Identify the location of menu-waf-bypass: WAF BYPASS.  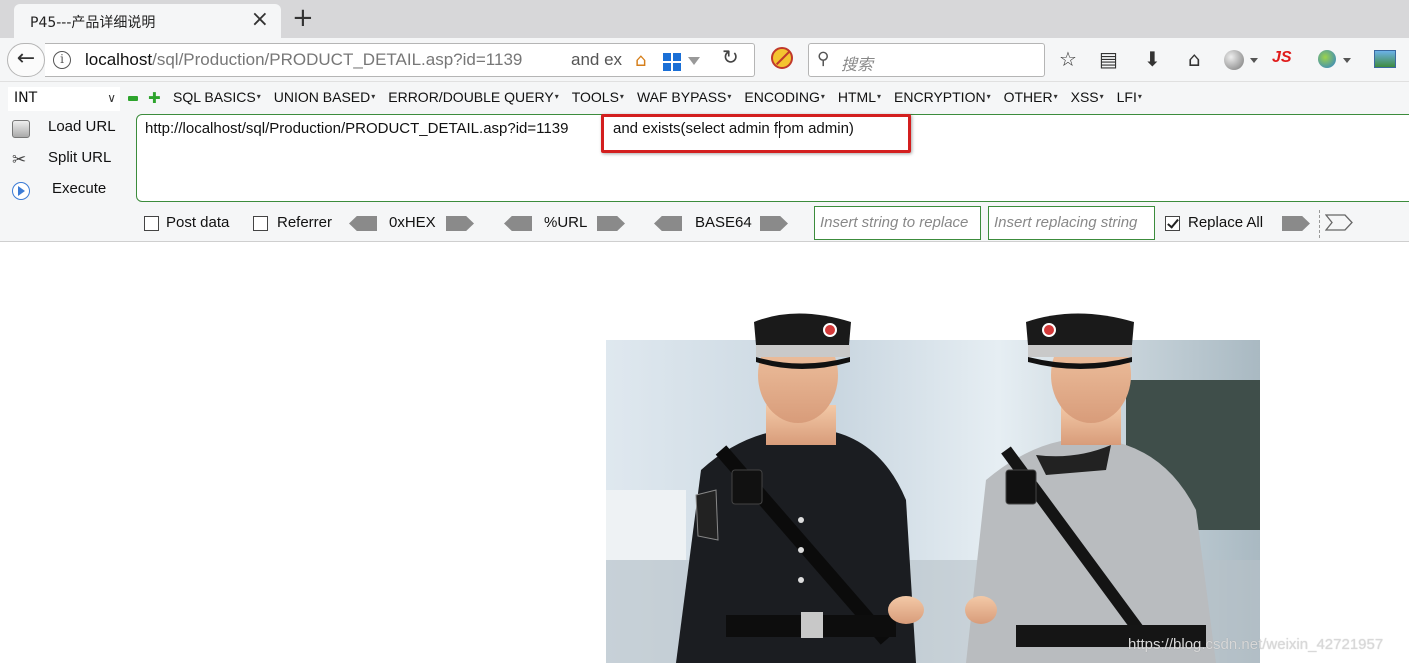
(684, 97).